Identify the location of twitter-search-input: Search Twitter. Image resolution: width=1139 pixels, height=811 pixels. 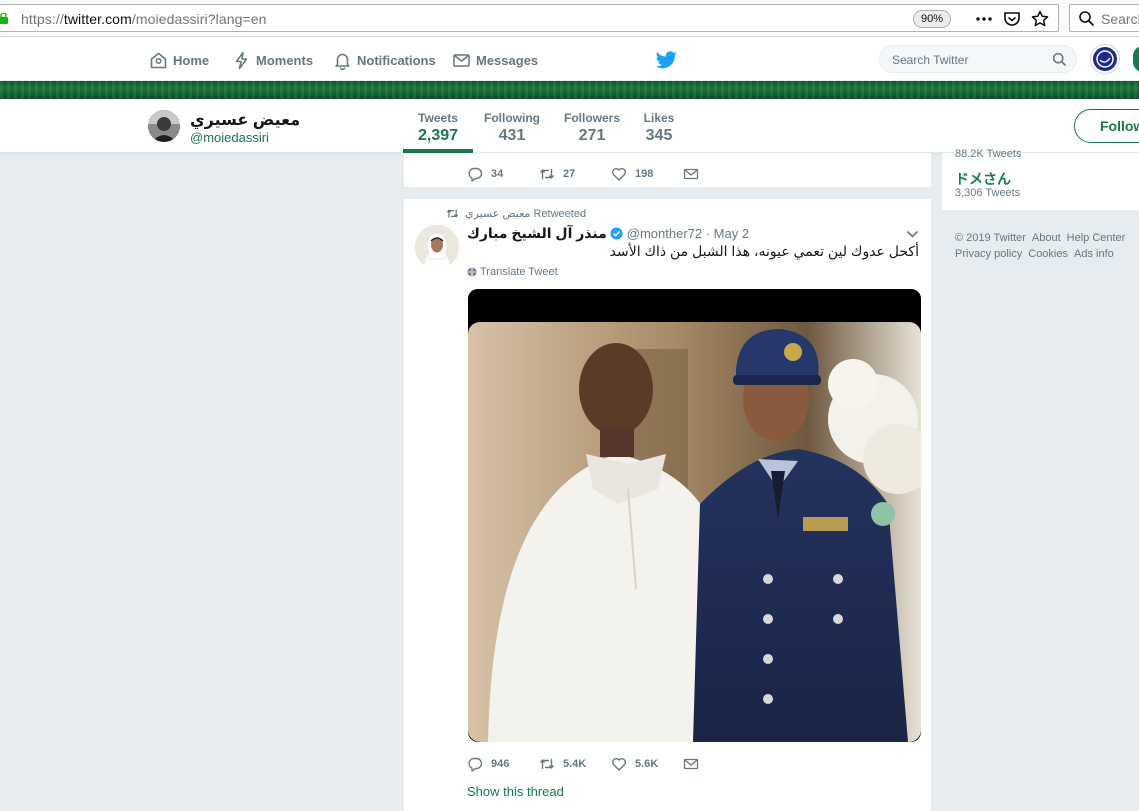
(978, 59).